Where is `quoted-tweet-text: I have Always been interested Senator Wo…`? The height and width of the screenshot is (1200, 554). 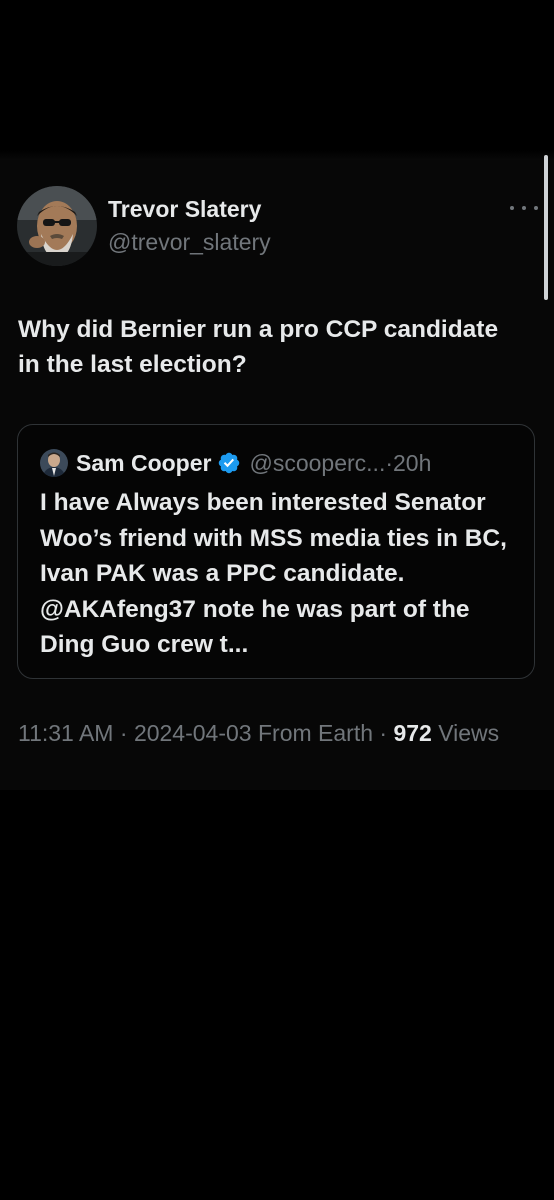 quoted-tweet-text: I have Always been interested Senator Wo… is located at coordinates (273, 573).